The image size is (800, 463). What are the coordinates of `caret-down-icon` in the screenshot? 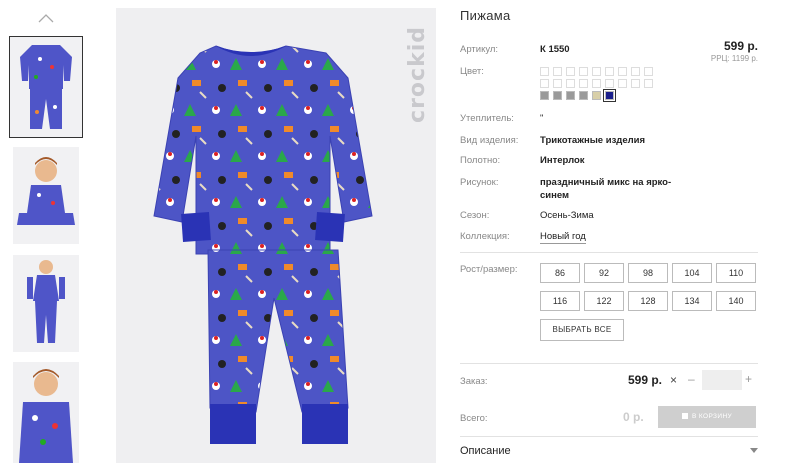 It's located at (754, 451).